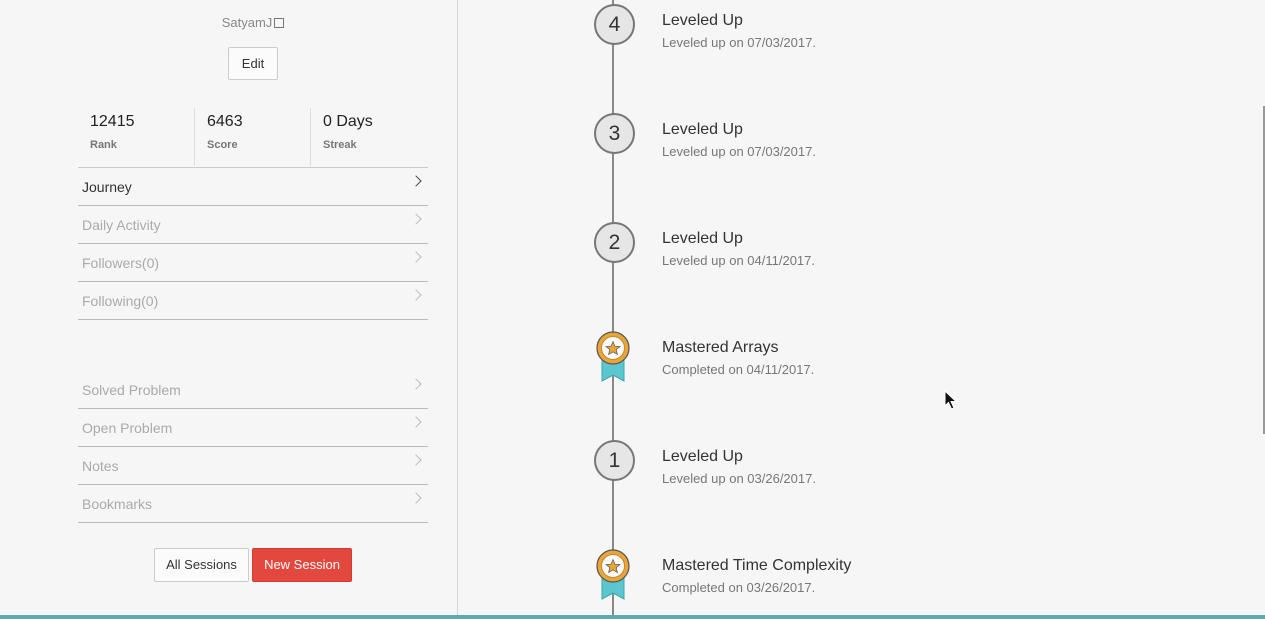 Image resolution: width=1265 pixels, height=619 pixels. Describe the element at coordinates (225, 121) in the screenshot. I see `stat-value: 6463` at that location.